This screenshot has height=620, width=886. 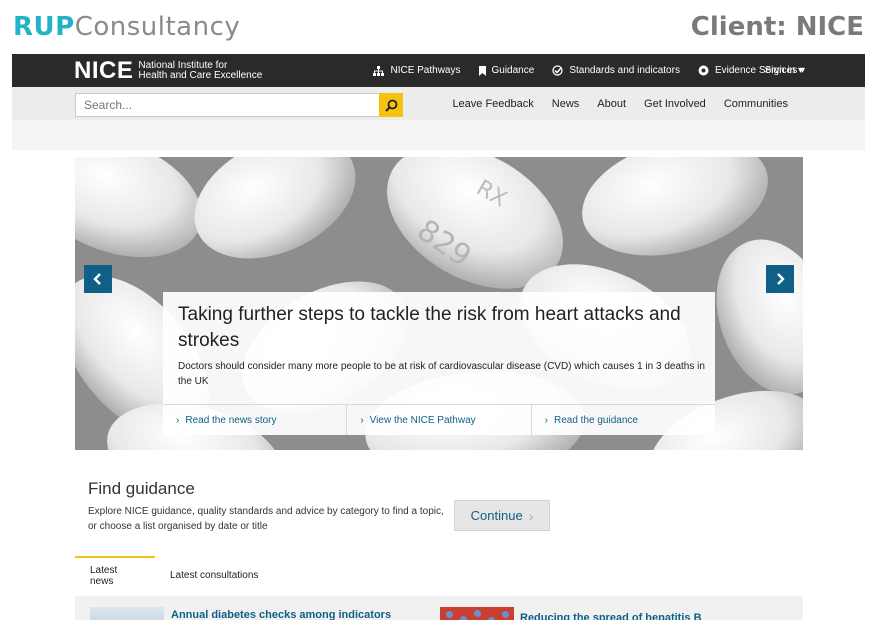 What do you see at coordinates (496, 515) in the screenshot?
I see `continue-button-label: Continue` at bounding box center [496, 515].